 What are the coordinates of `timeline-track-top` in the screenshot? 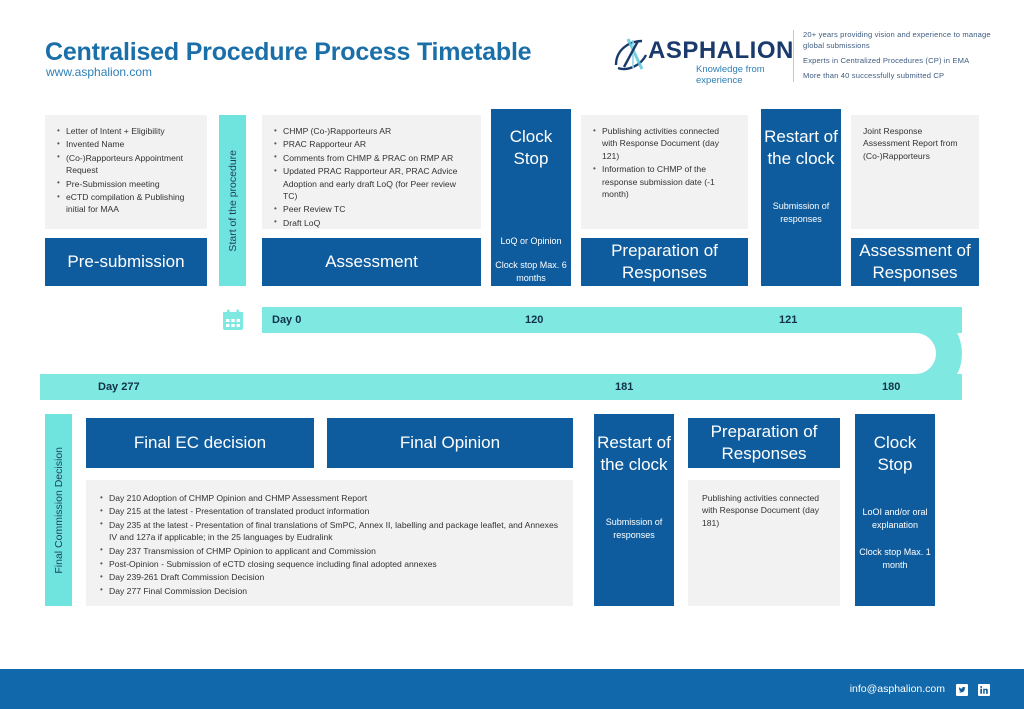 It's located at (612, 320).